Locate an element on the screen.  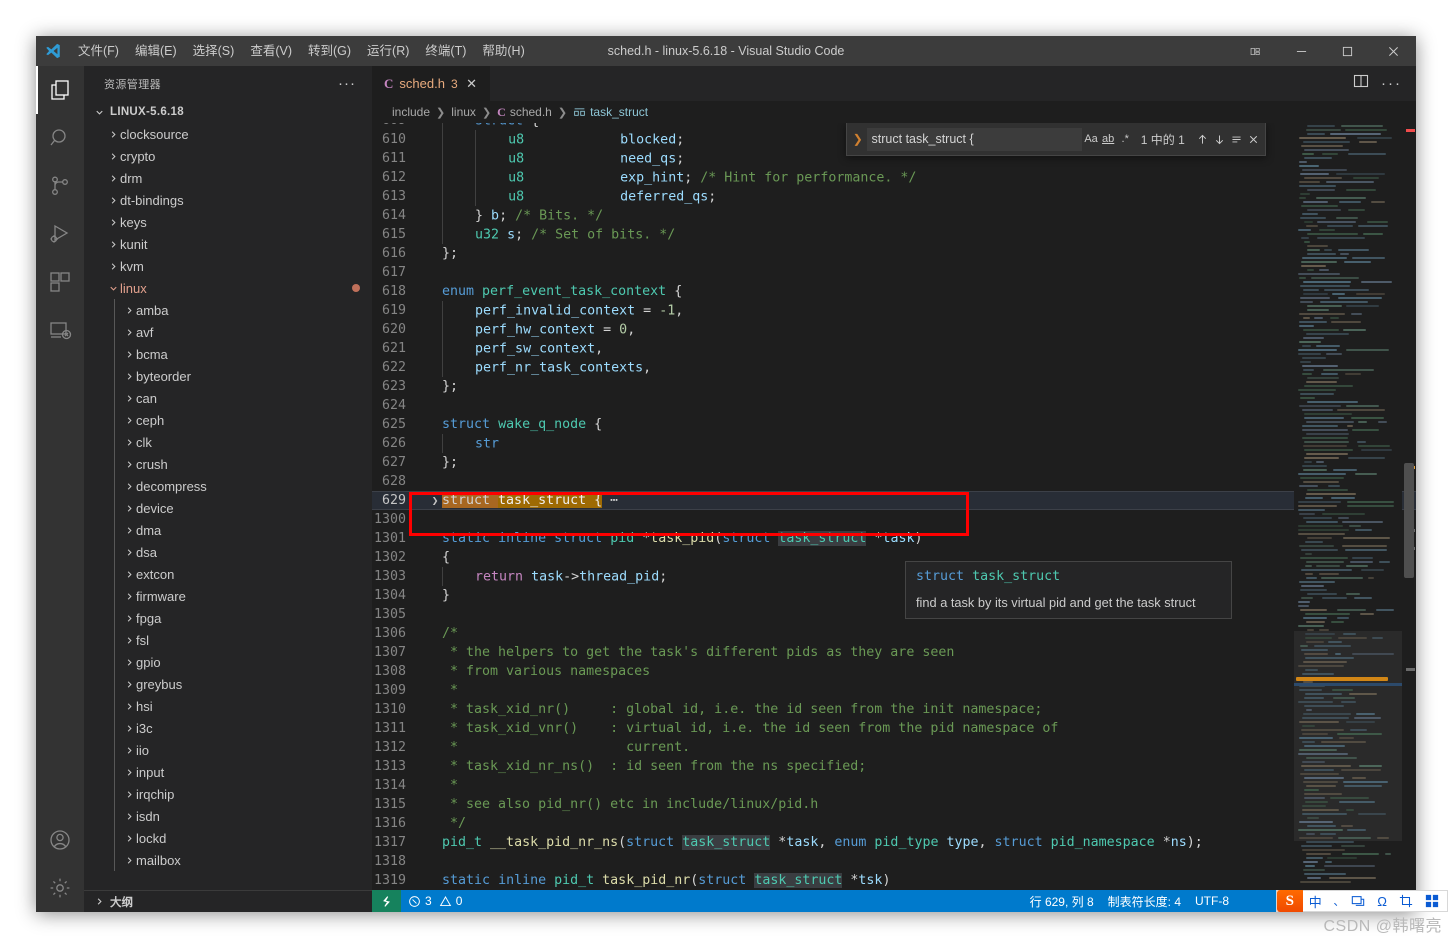
file-tree-row: drm is located at coordinates (228, 178).